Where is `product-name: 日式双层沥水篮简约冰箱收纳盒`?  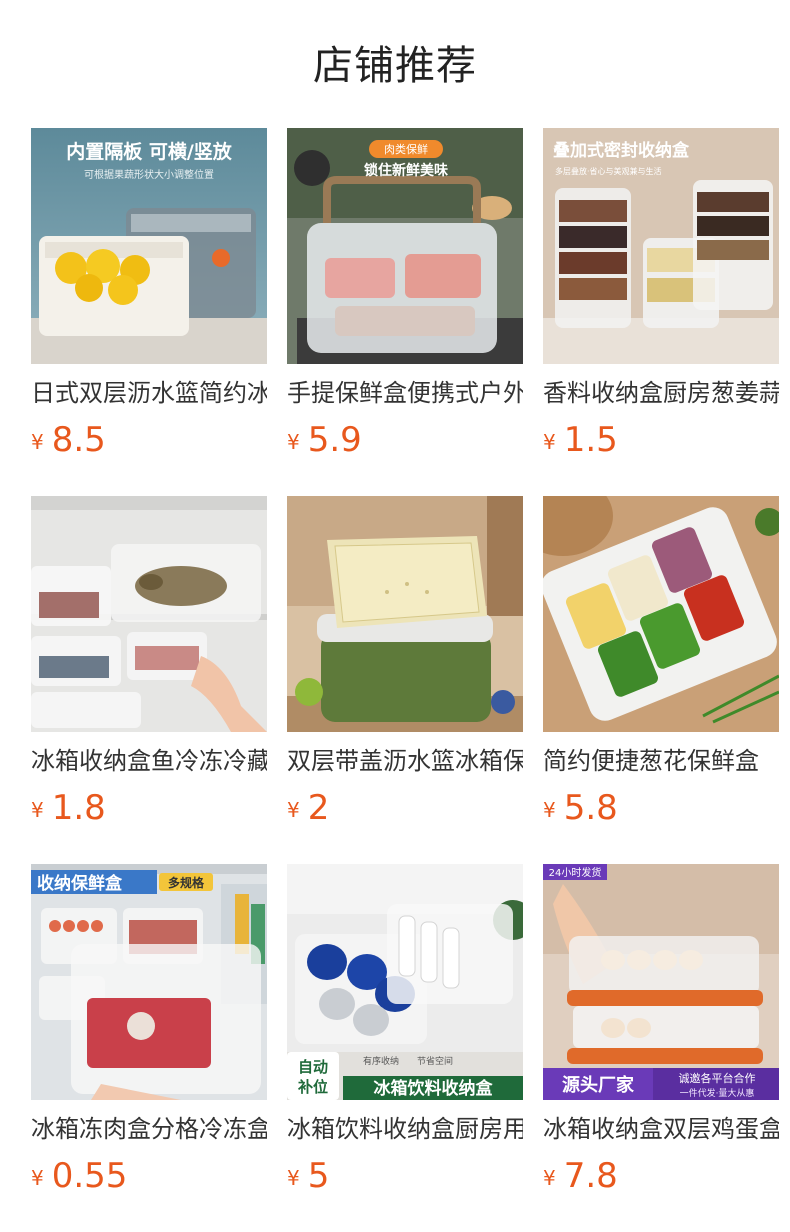
product-name: 日式双层沥水篮简约冰箱收纳盒 is located at coordinates (149, 393).